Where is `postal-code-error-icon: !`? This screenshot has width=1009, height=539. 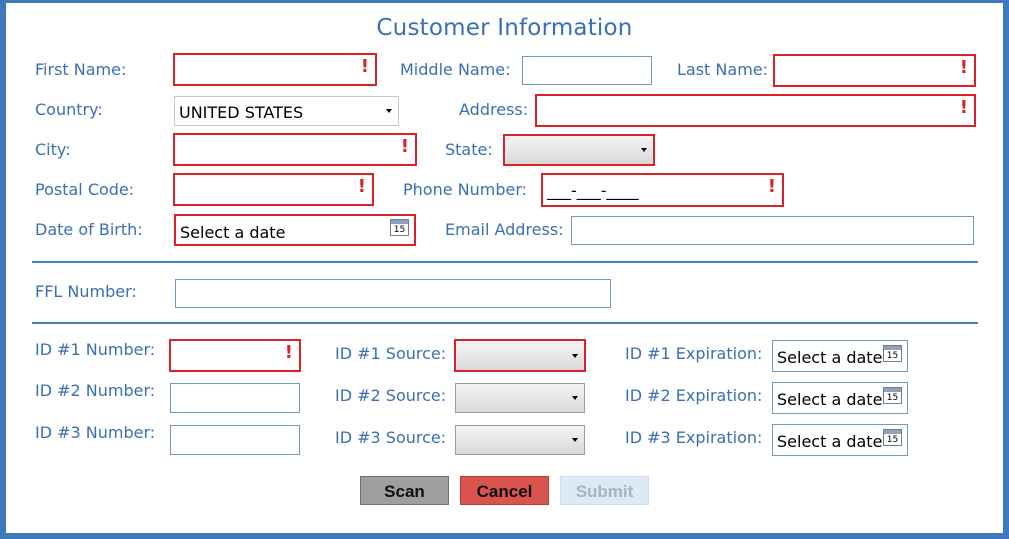 postal-code-error-icon: ! is located at coordinates (361, 186).